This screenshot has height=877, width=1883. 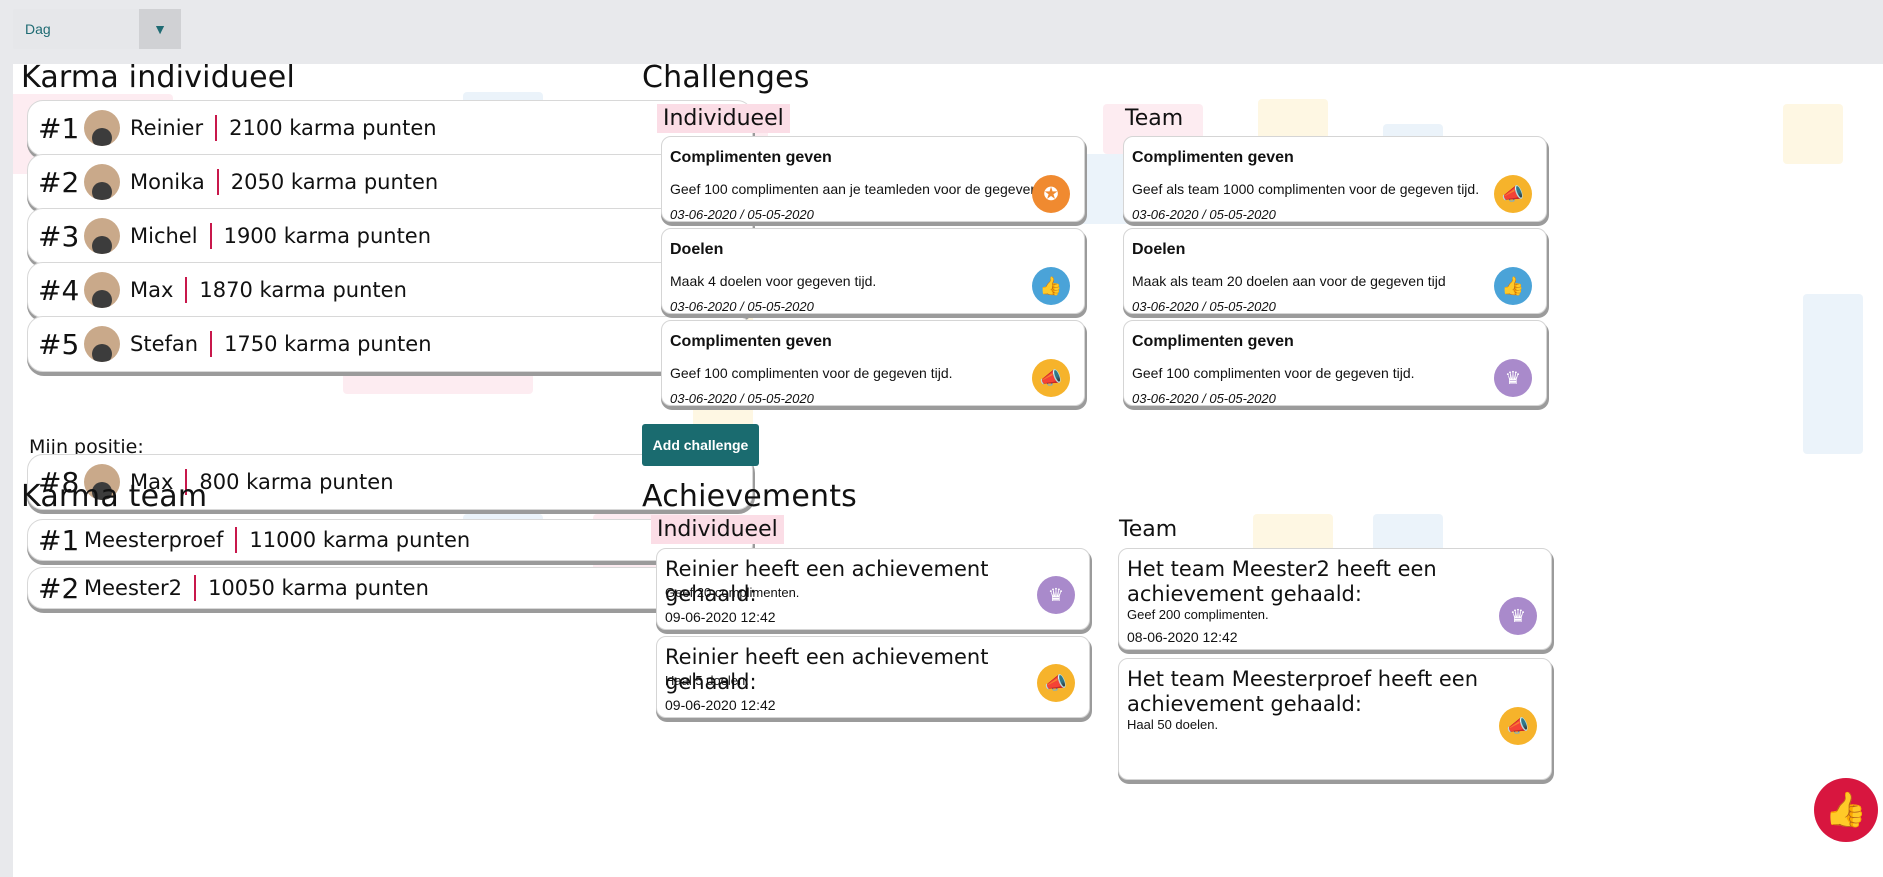 I want to click on rank-row: #1 Reinier 2100 karma punten, so click(x=390, y=128).